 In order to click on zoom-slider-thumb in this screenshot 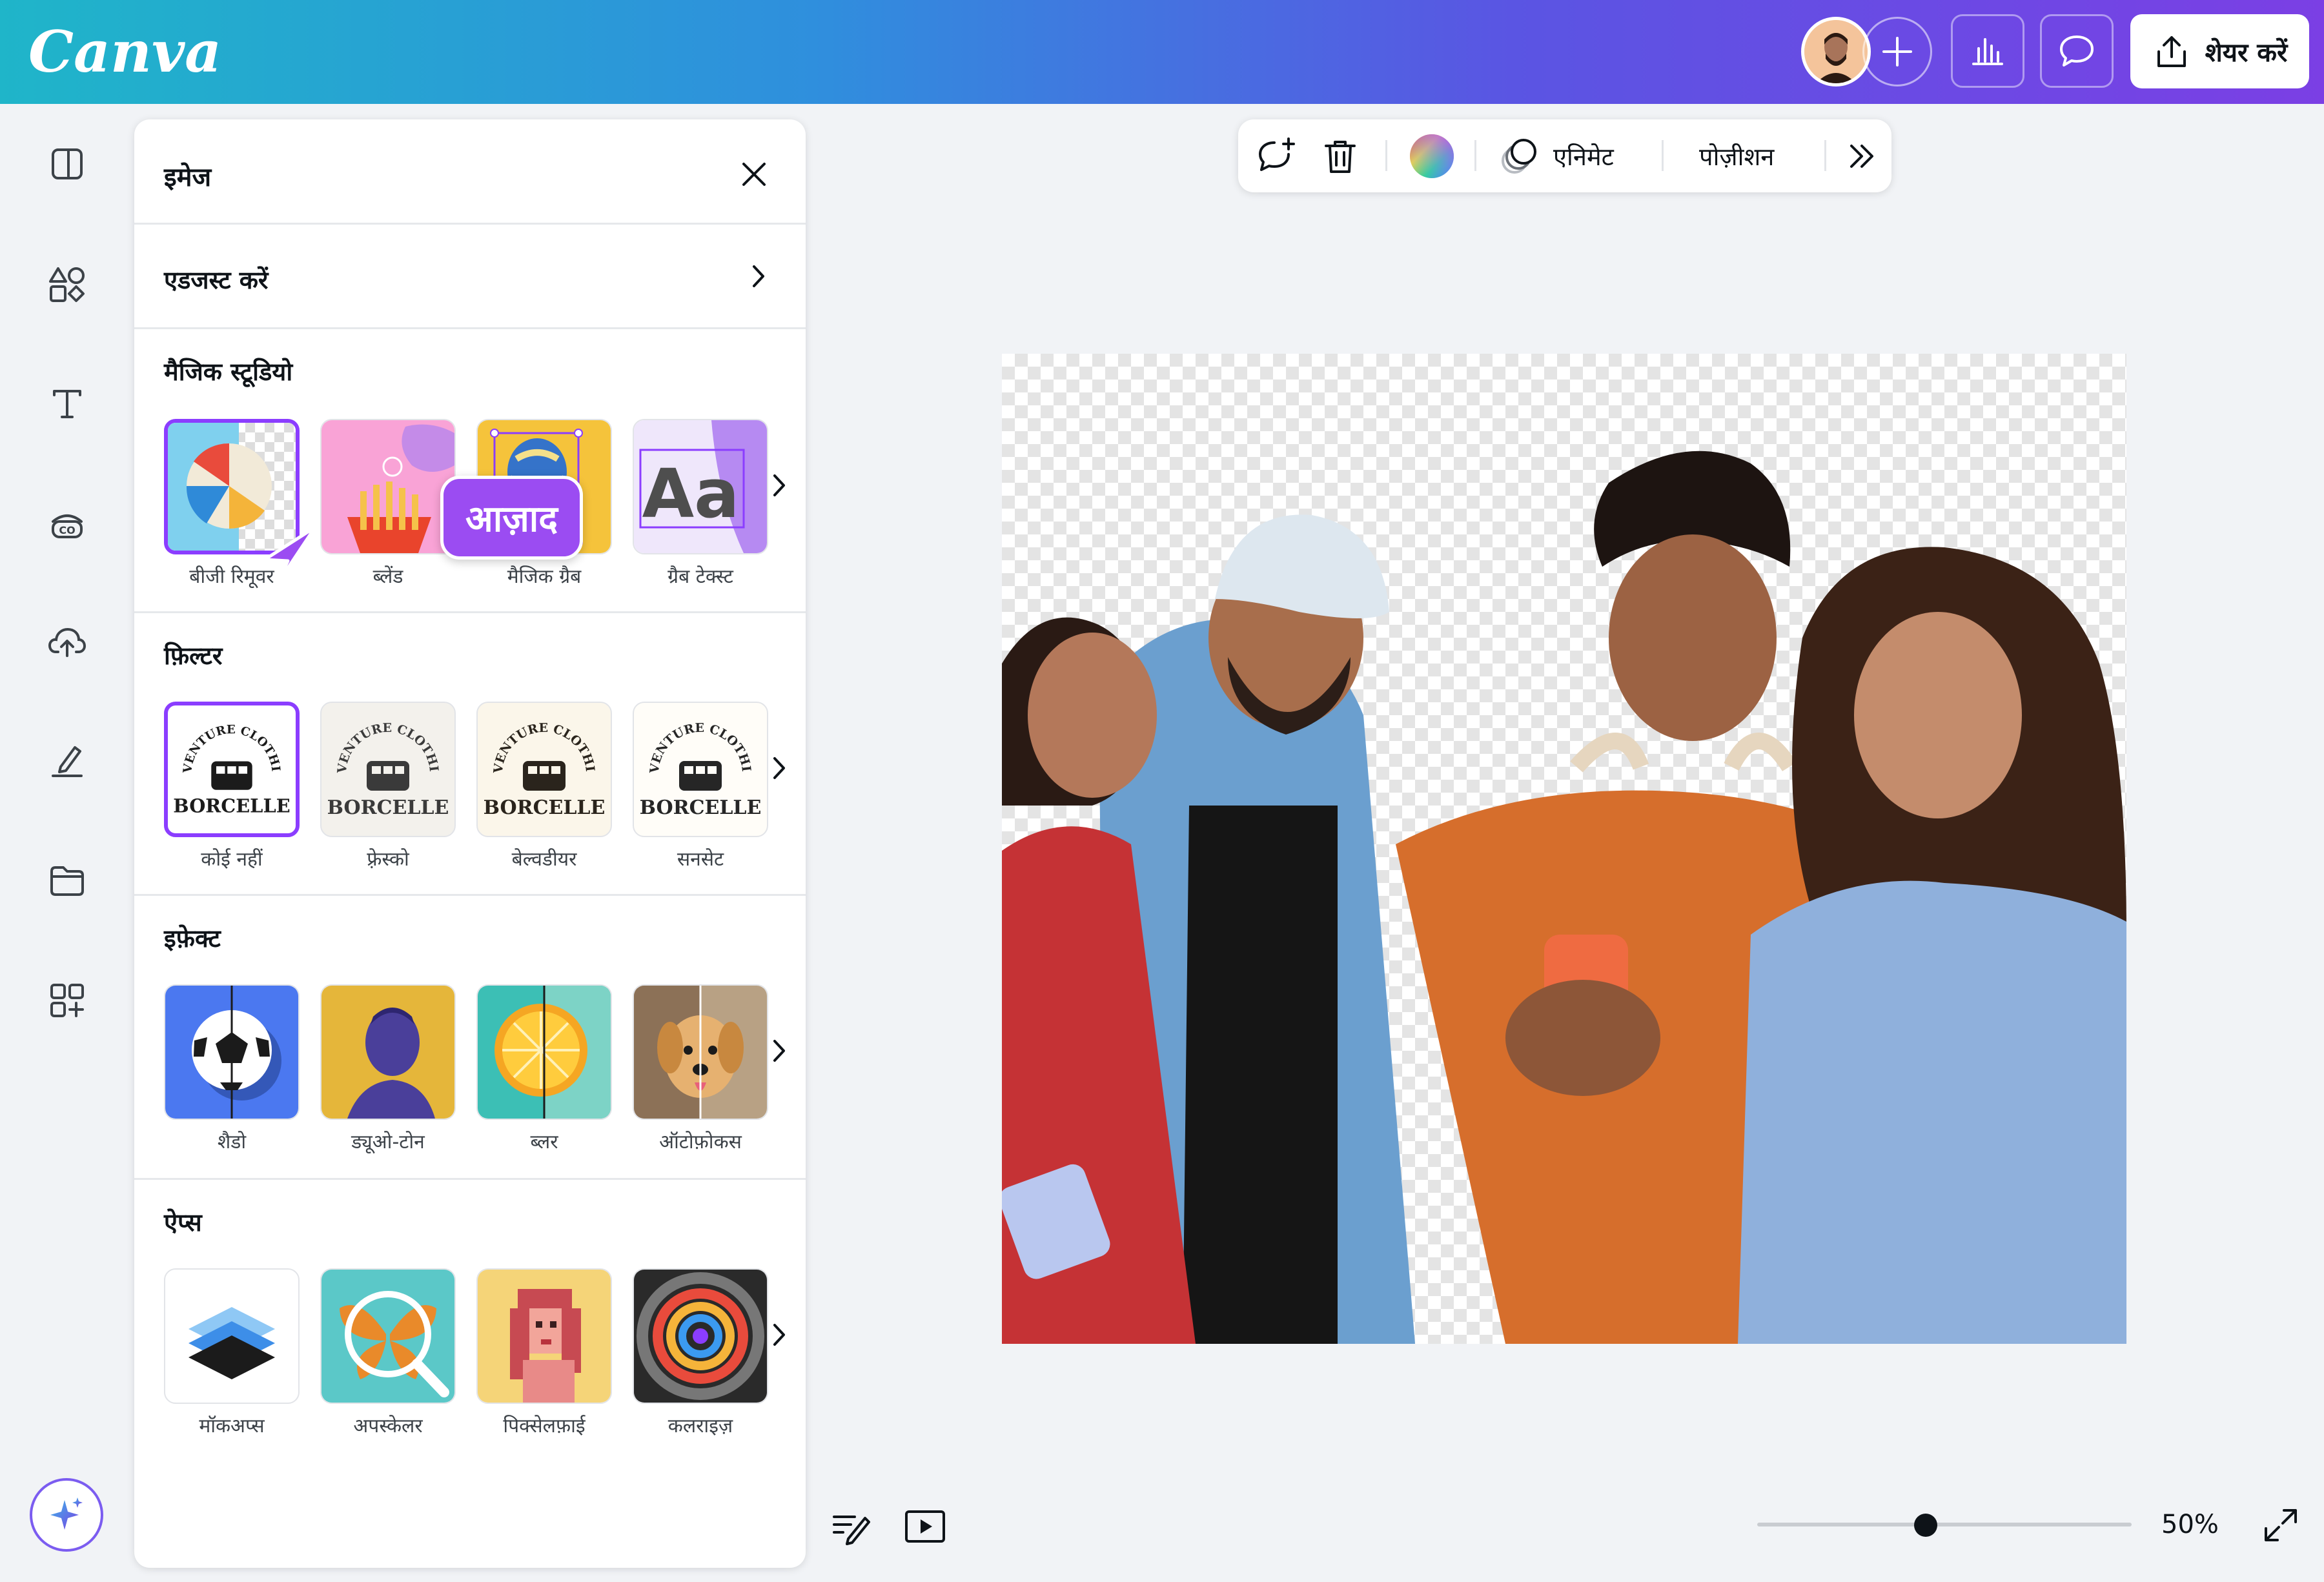, I will do `click(1925, 1525)`.